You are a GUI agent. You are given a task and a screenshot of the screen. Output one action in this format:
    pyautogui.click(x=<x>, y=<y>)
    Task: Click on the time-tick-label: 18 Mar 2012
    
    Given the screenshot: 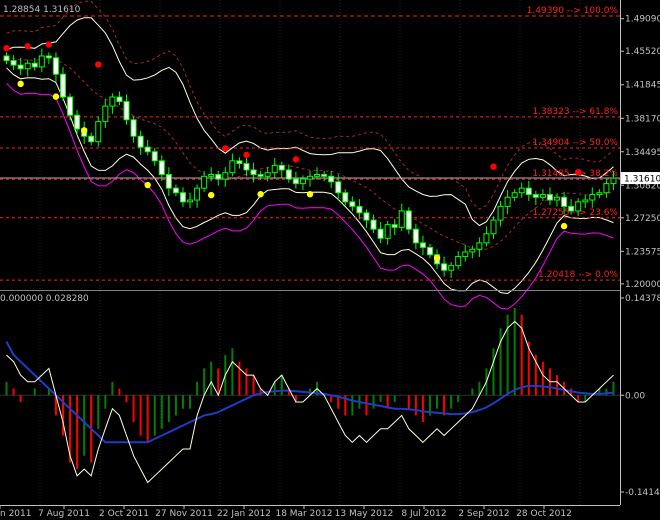 What is the action you would take?
    pyautogui.click(x=303, y=514)
    